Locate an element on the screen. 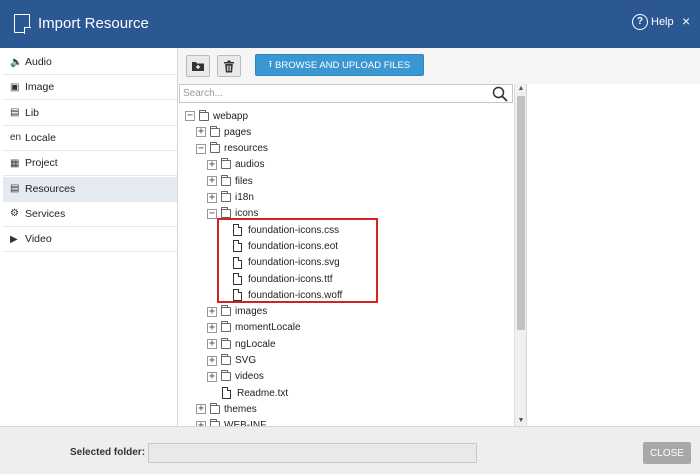  tree-folder-item: + themes is located at coordinates (226, 409).